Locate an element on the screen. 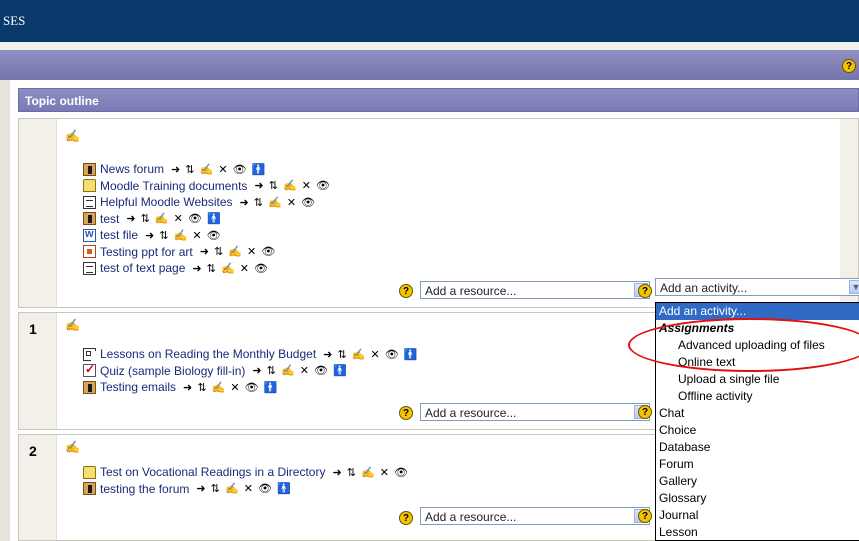 The height and width of the screenshot is (541, 859). activity-link: testing the forum is located at coordinates (144, 489).